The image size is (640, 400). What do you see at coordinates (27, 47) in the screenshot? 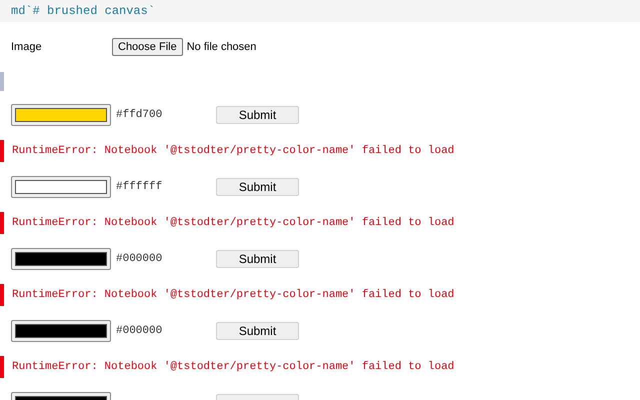
I see `image-label: Image` at bounding box center [27, 47].